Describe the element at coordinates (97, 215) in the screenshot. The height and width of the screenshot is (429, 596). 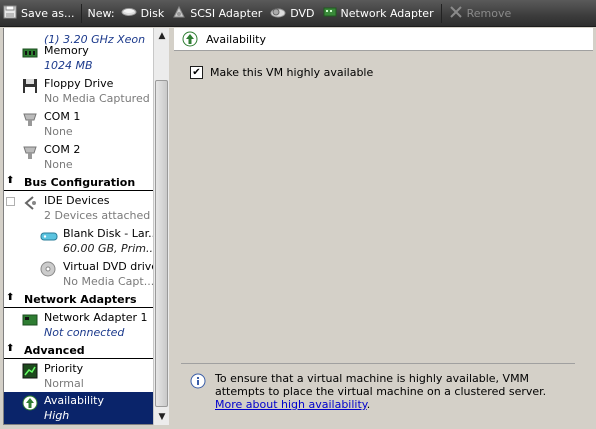
I see `ide-devices-value: 2 Devices attached` at that location.